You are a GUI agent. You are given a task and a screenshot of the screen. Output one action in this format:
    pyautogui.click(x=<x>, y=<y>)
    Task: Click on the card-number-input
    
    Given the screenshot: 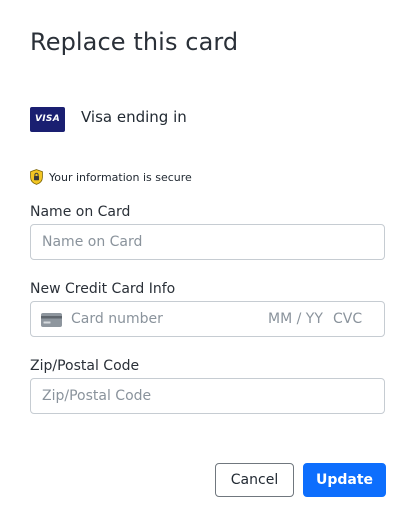 What is the action you would take?
    pyautogui.click(x=161, y=319)
    